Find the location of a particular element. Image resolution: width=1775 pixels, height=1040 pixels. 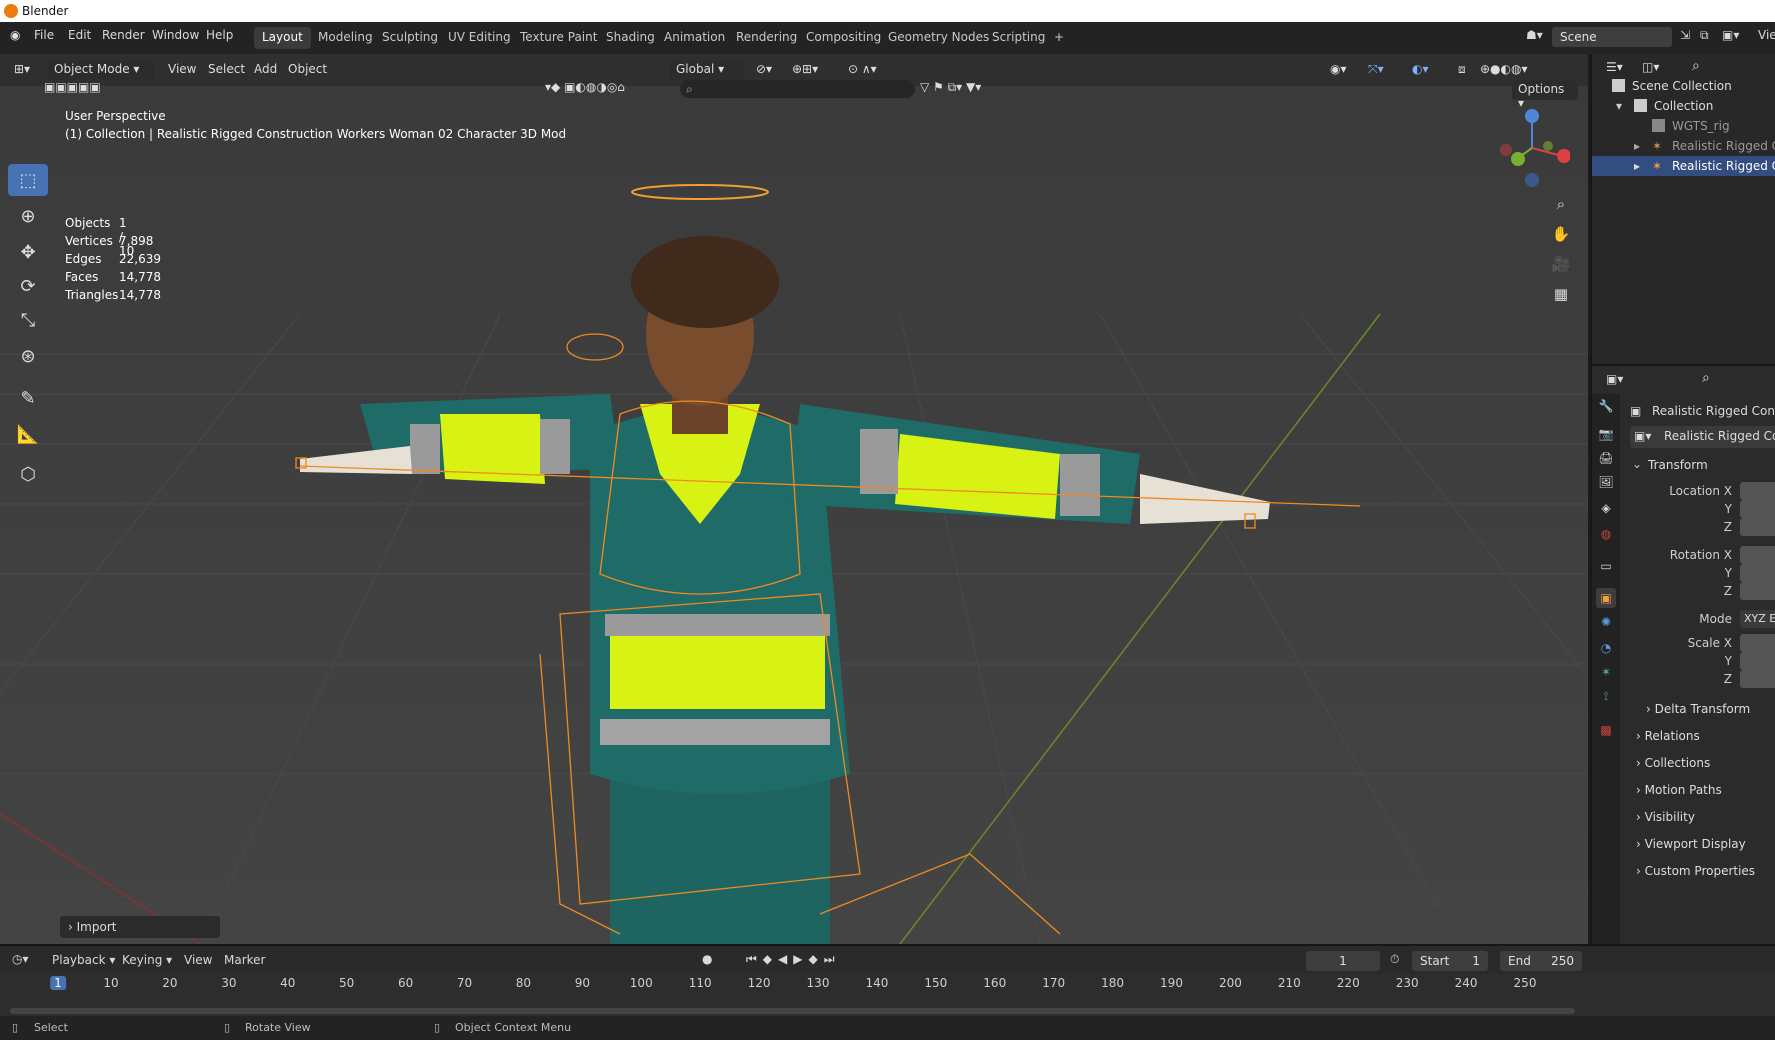

select-box-tool-icon: ⬚ is located at coordinates (28, 180).